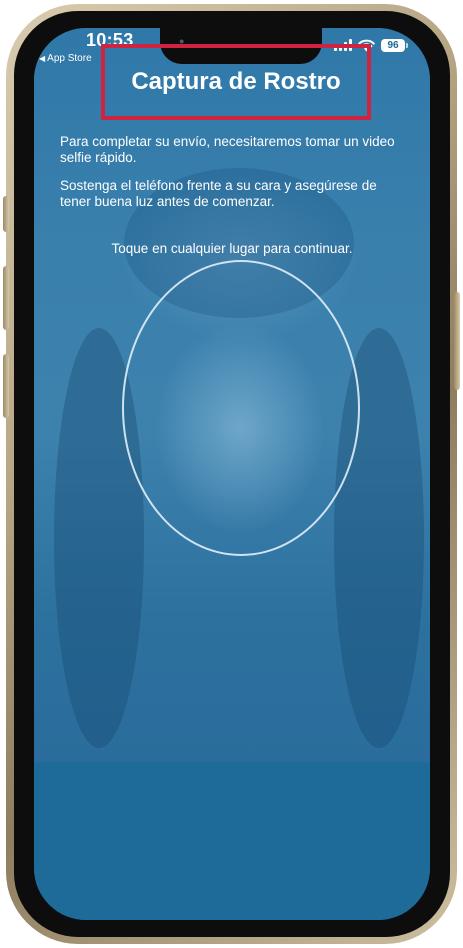 The width and height of the screenshot is (463, 948). What do you see at coordinates (232, 841) in the screenshot?
I see `bottom-panel` at bounding box center [232, 841].